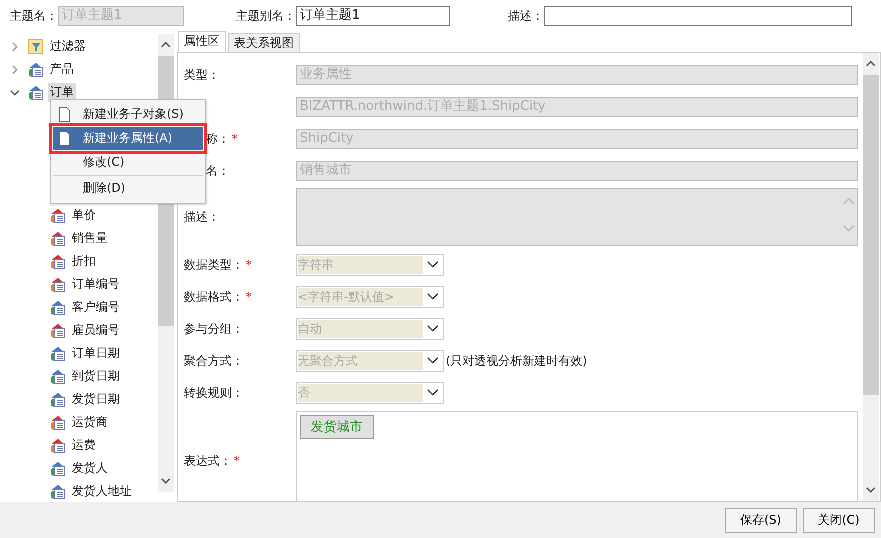  What do you see at coordinates (96, 307) in the screenshot?
I see `tree-item: 客户编号` at bounding box center [96, 307].